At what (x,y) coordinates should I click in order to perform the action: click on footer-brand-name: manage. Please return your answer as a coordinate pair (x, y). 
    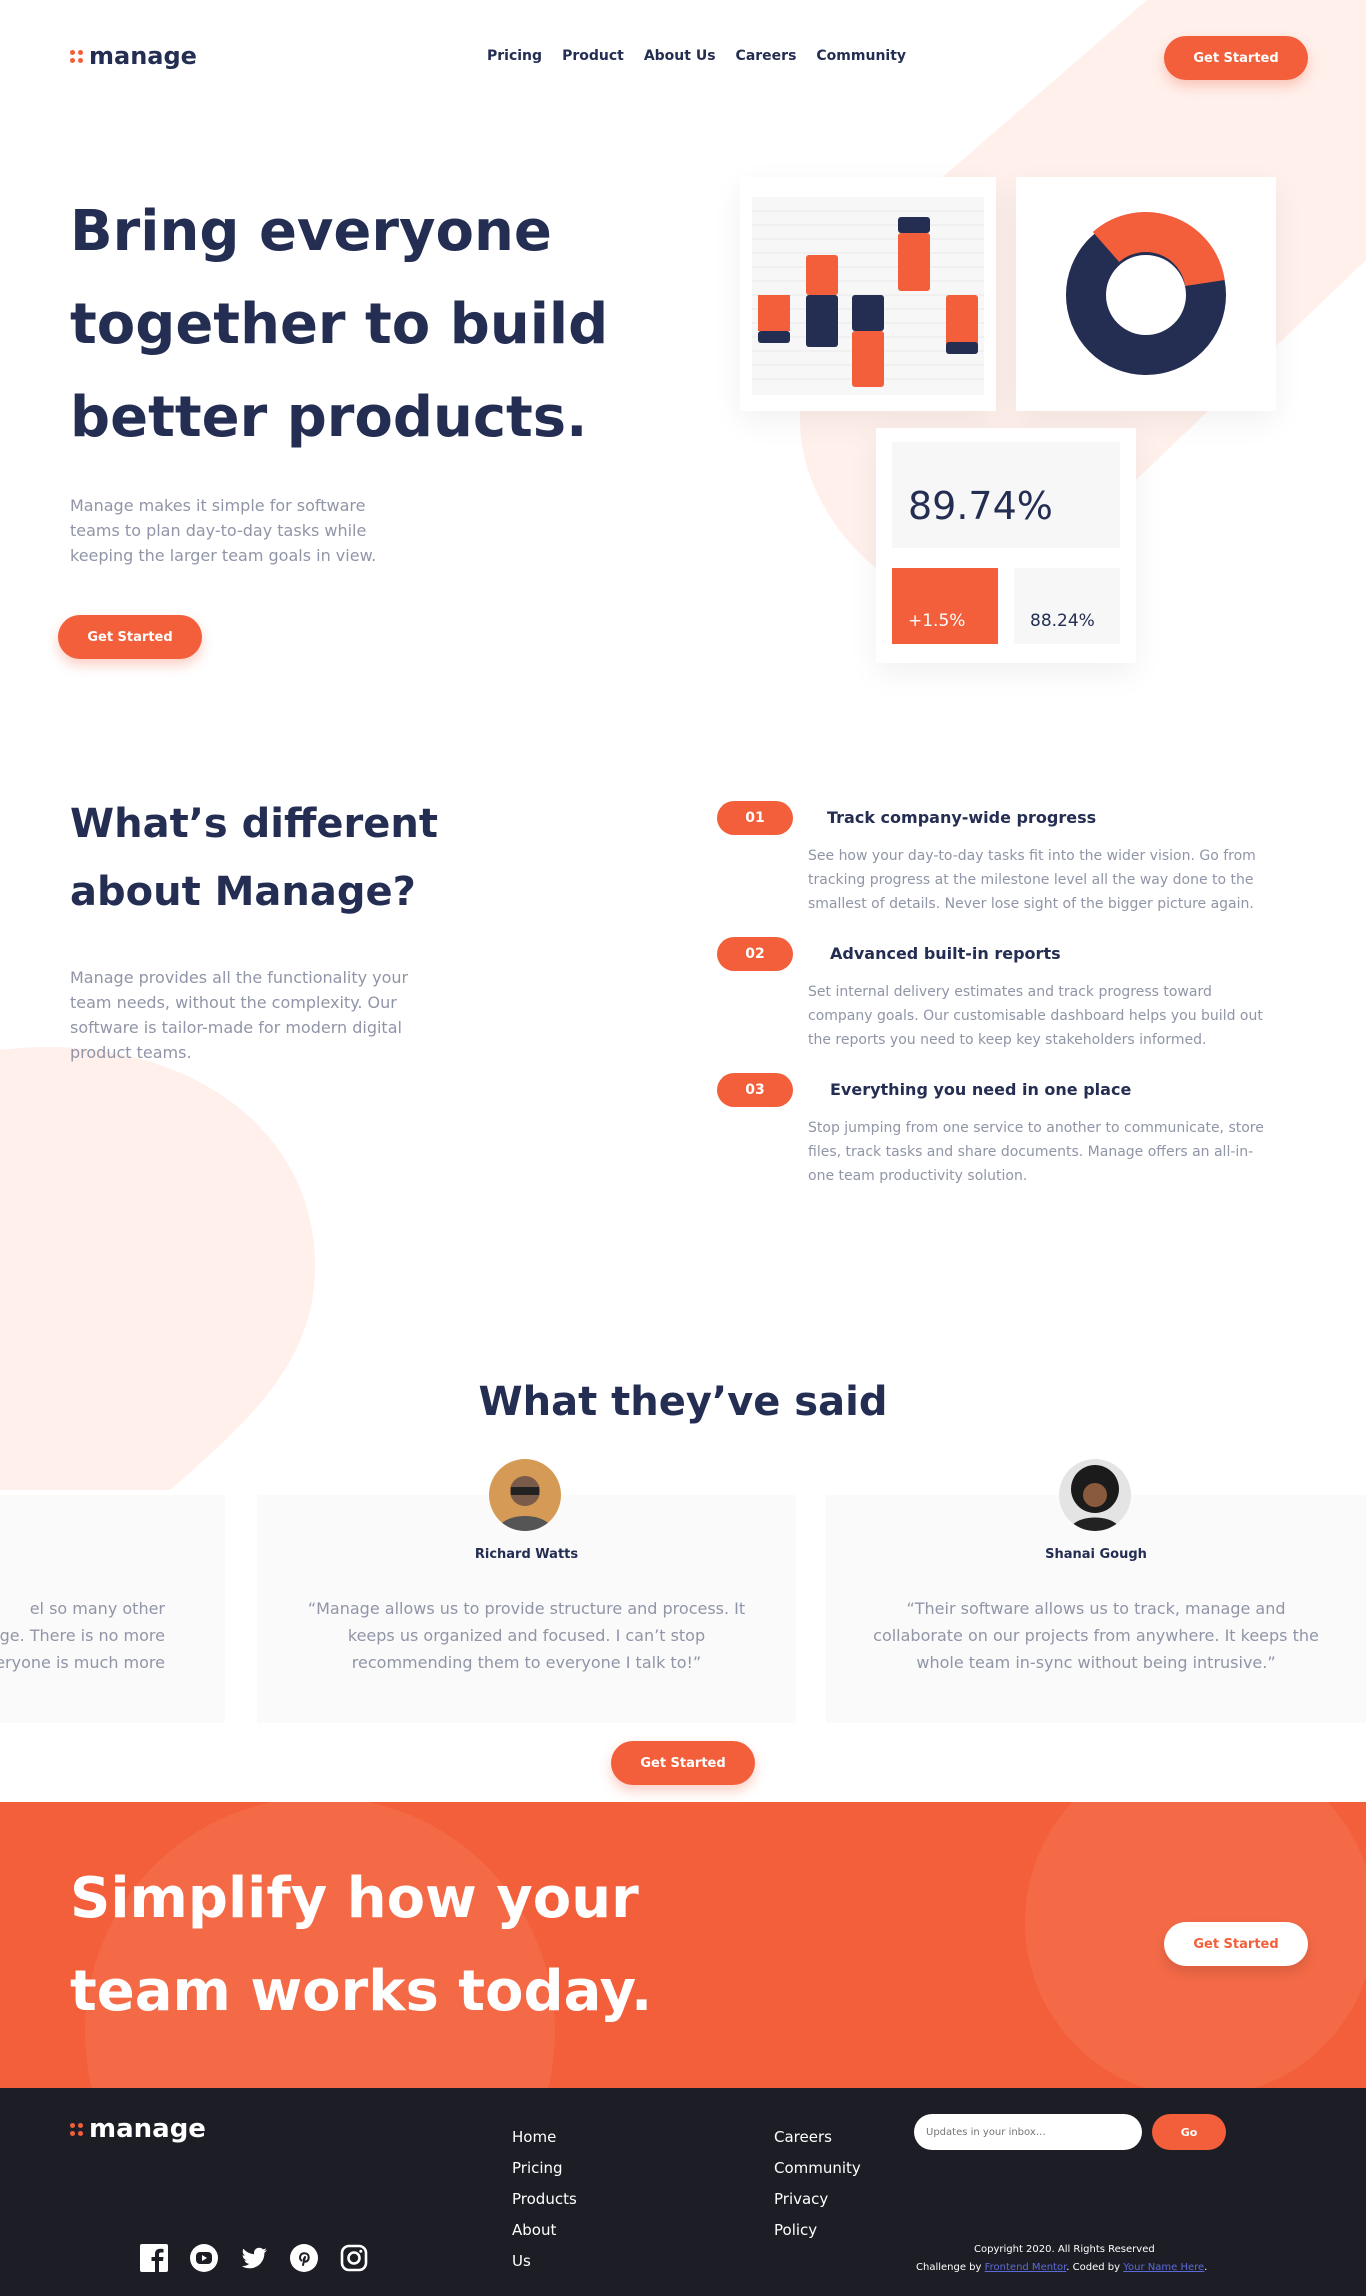
    Looking at the image, I should click on (147, 2129).